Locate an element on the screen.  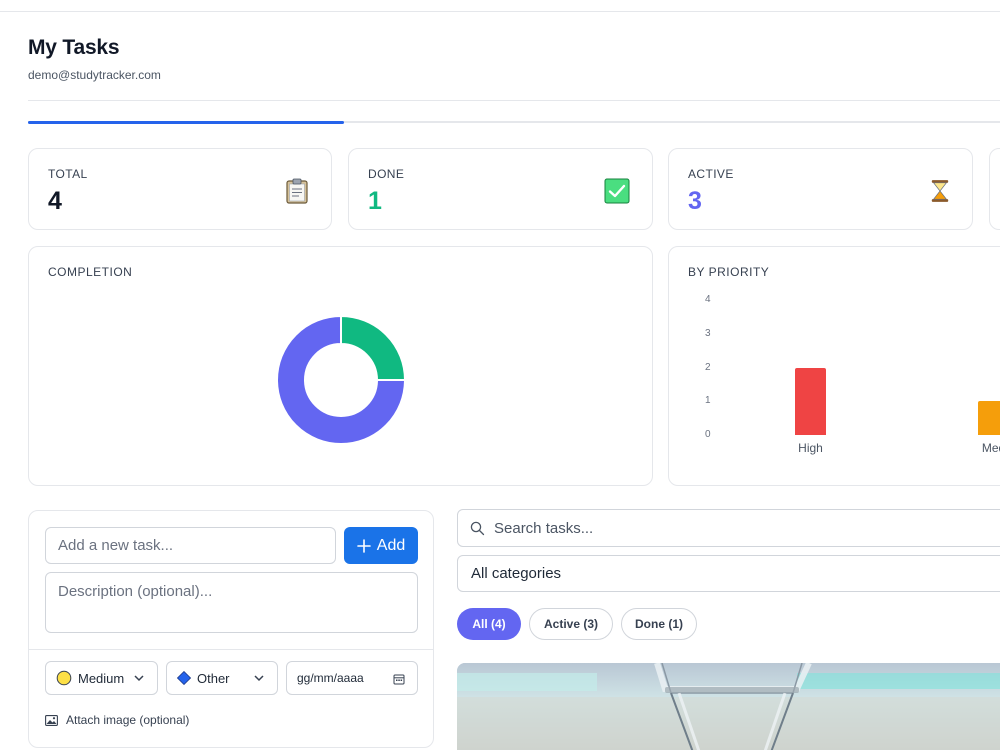
completion-donut-chart is located at coordinates (341, 380).